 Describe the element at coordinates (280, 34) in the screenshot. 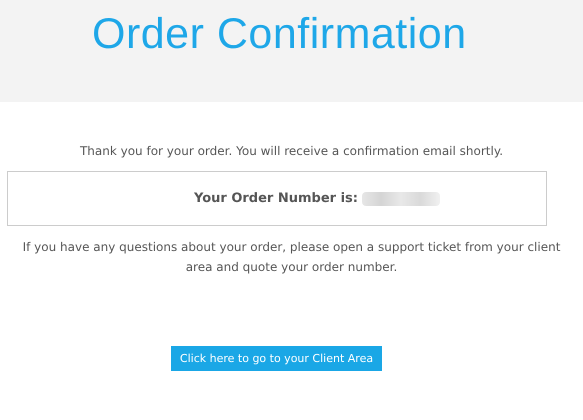

I see `page-title: Order Confirmation` at that location.